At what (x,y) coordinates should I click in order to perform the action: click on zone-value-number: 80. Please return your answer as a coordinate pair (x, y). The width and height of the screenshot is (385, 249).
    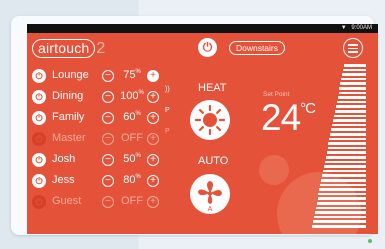
    Looking at the image, I should click on (129, 180).